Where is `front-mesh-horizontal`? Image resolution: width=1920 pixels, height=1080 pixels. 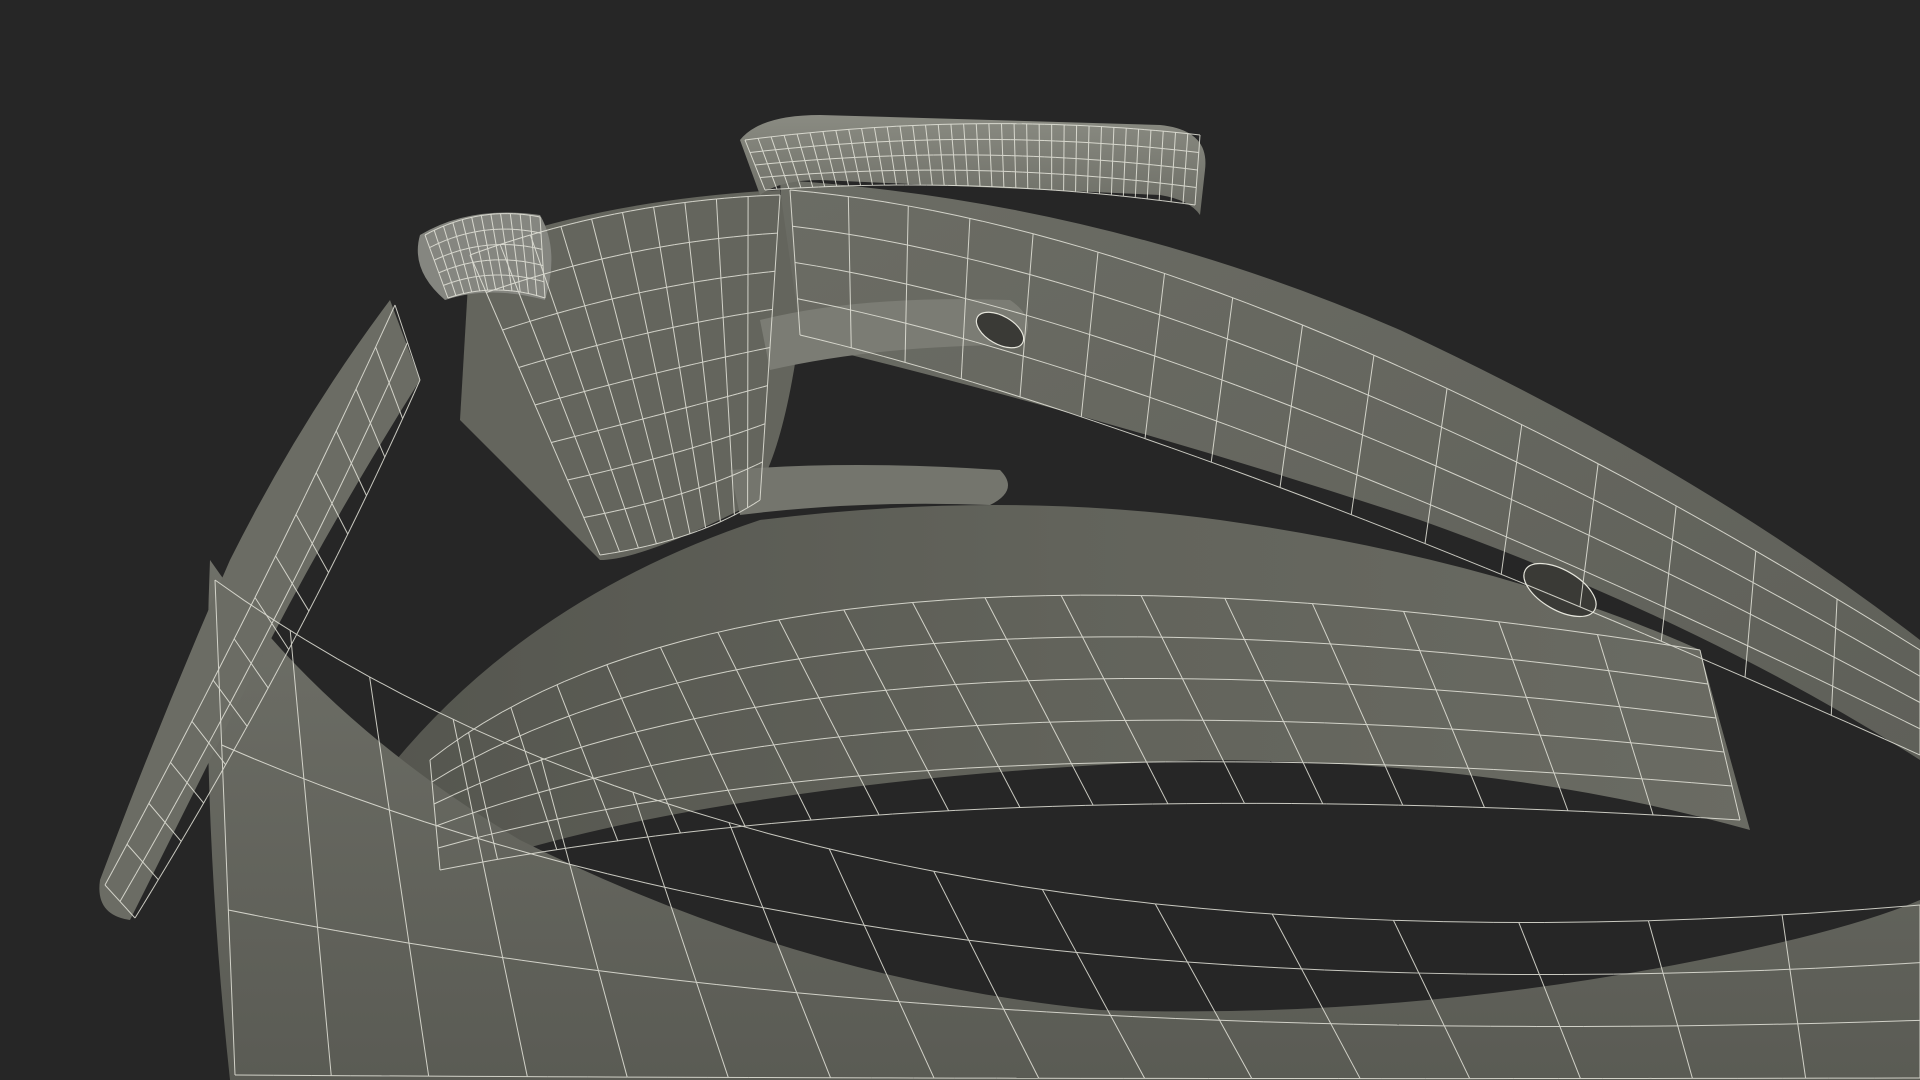 front-mesh-horizontal is located at coordinates (1570, 922).